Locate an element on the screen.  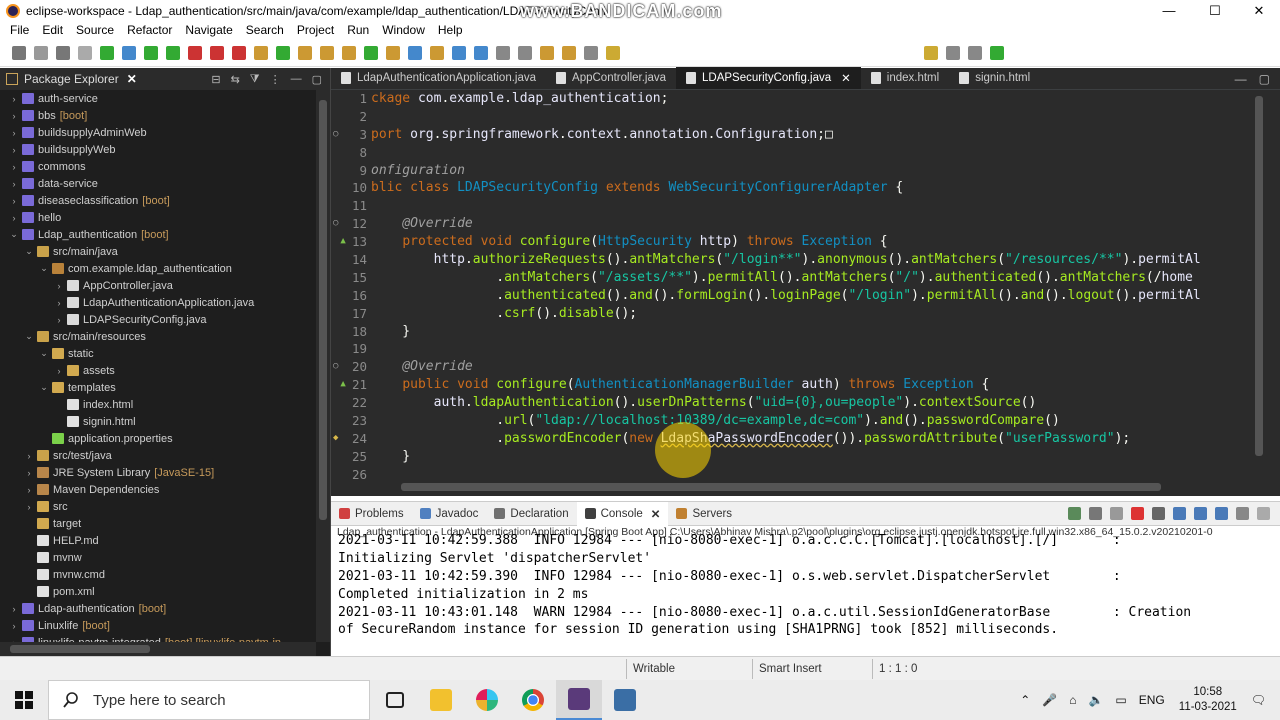
menu-item-file: File is located at coordinates (19, 30).